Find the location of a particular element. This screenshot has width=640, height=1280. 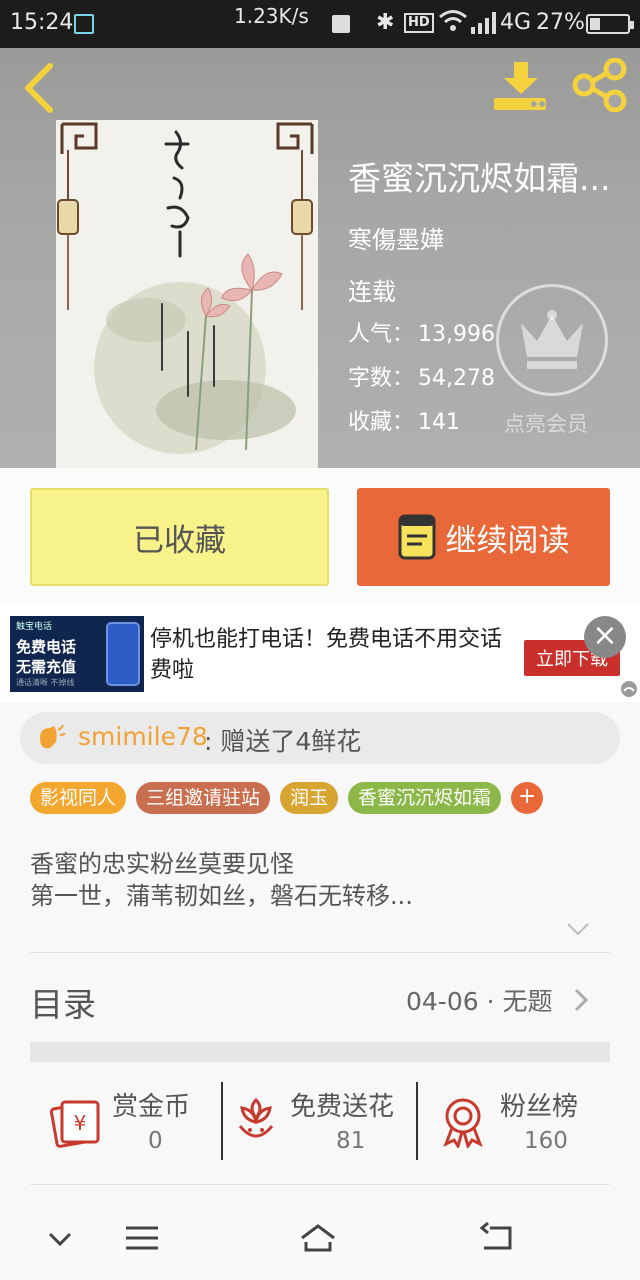

flower-icon is located at coordinates (256, 1117).